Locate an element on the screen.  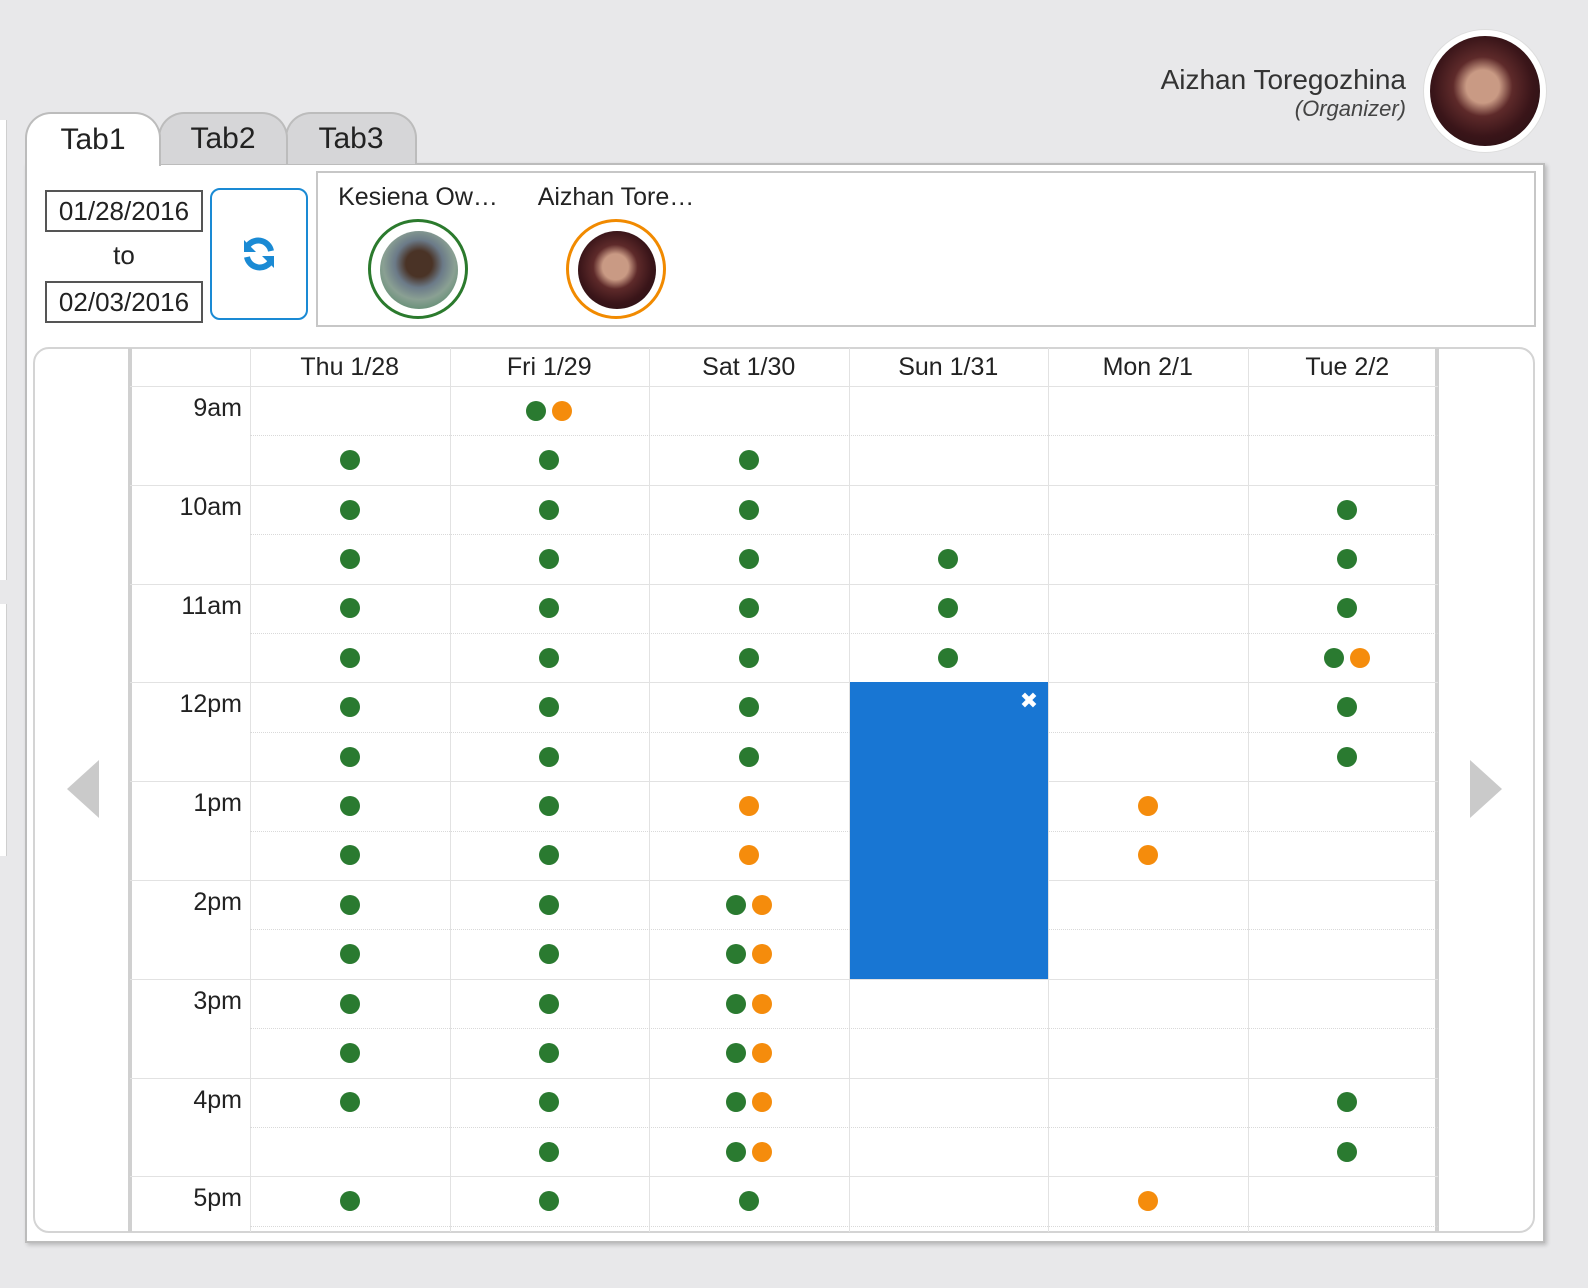
tab-2: Tab2 is located at coordinates (223, 138).